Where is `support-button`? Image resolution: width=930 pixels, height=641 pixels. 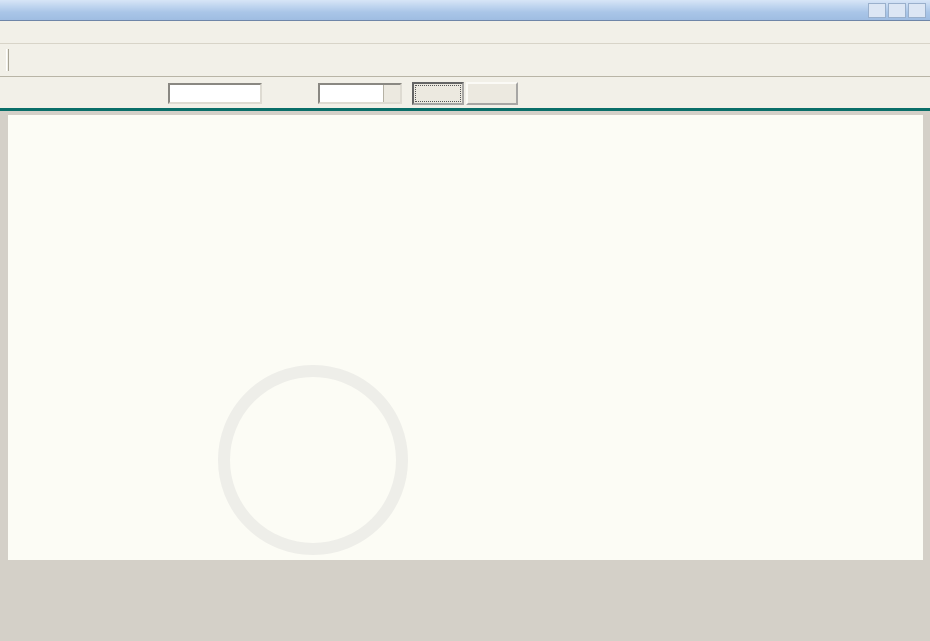 support-button is located at coordinates (492, 93).